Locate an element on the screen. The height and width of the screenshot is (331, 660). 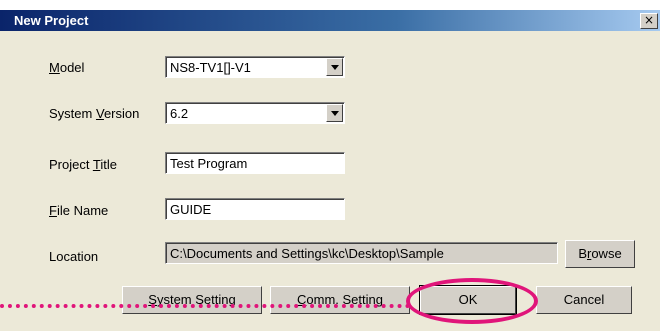
comm-setting-button: Comm. Setting is located at coordinates (340, 300).